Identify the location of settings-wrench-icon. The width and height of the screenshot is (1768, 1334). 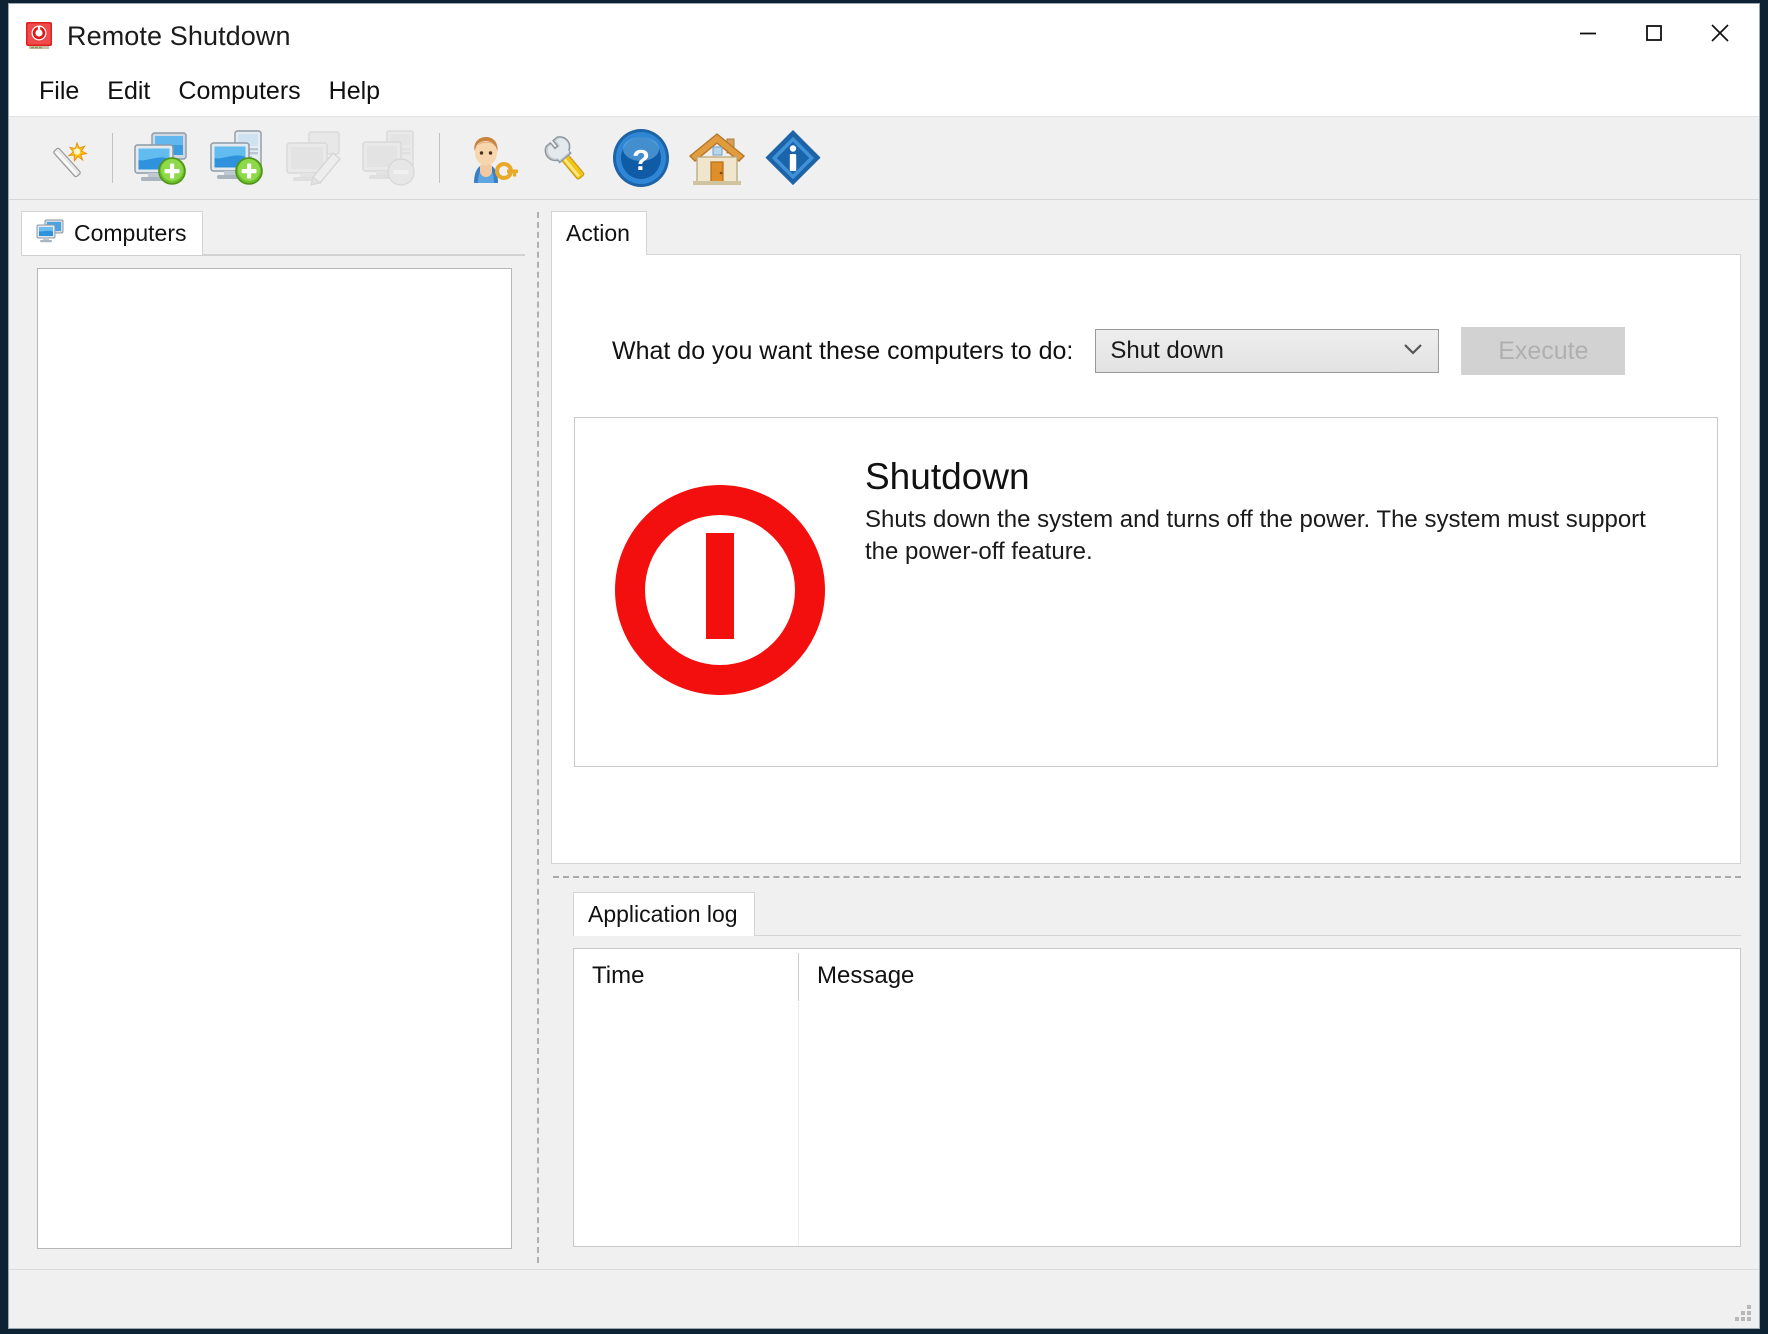
(564, 158).